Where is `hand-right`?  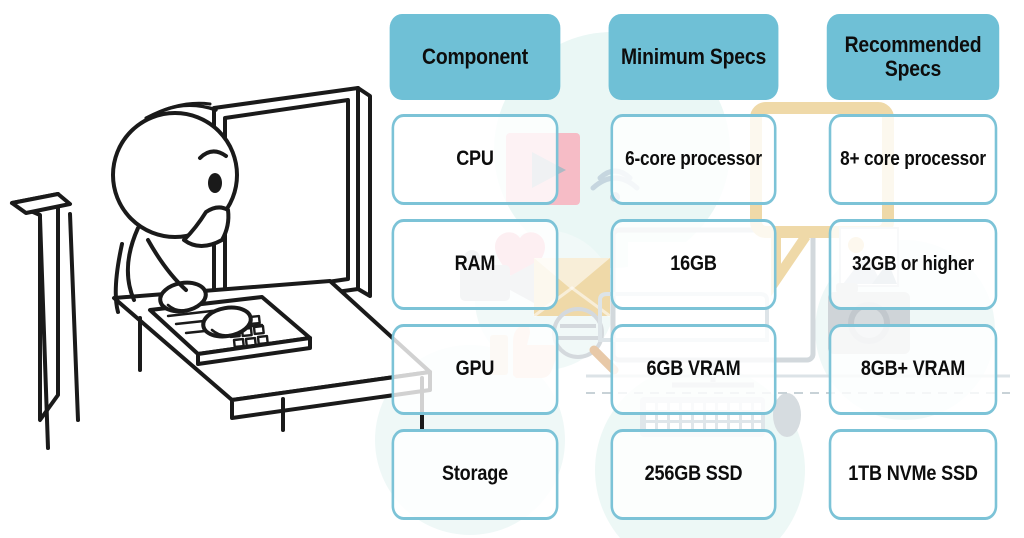
hand-right is located at coordinates (227, 322).